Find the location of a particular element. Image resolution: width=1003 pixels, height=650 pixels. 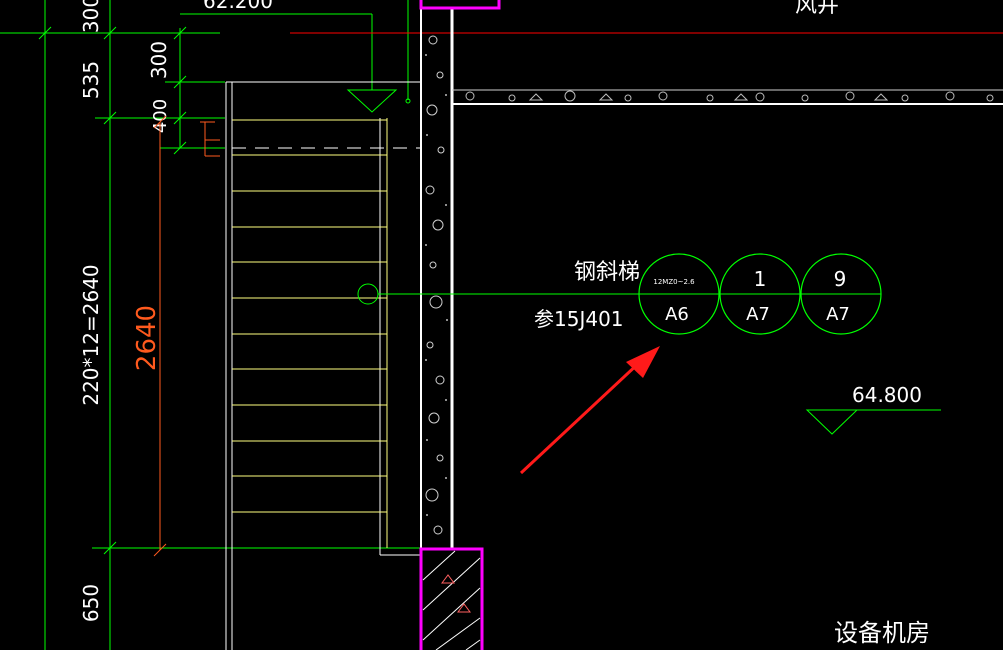

level-mark-text: 64.800 is located at coordinates (887, 395).